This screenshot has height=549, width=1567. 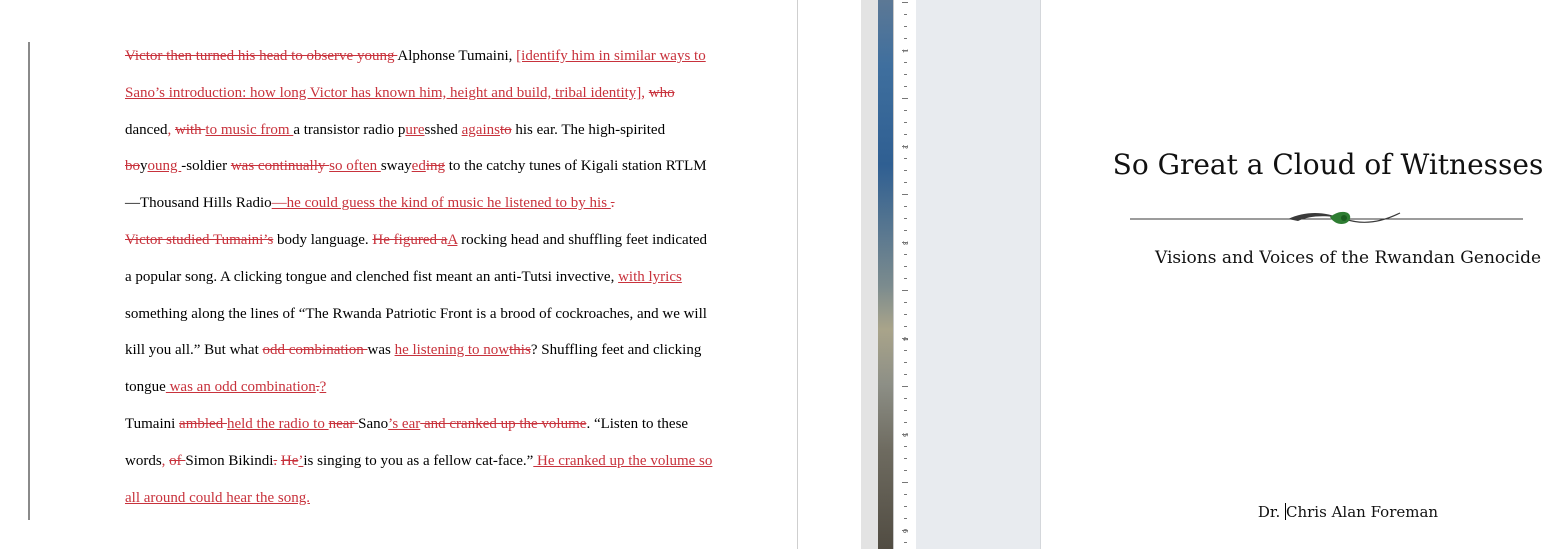 What do you see at coordinates (885, 274) in the screenshot?
I see `cover-photo-strip` at bounding box center [885, 274].